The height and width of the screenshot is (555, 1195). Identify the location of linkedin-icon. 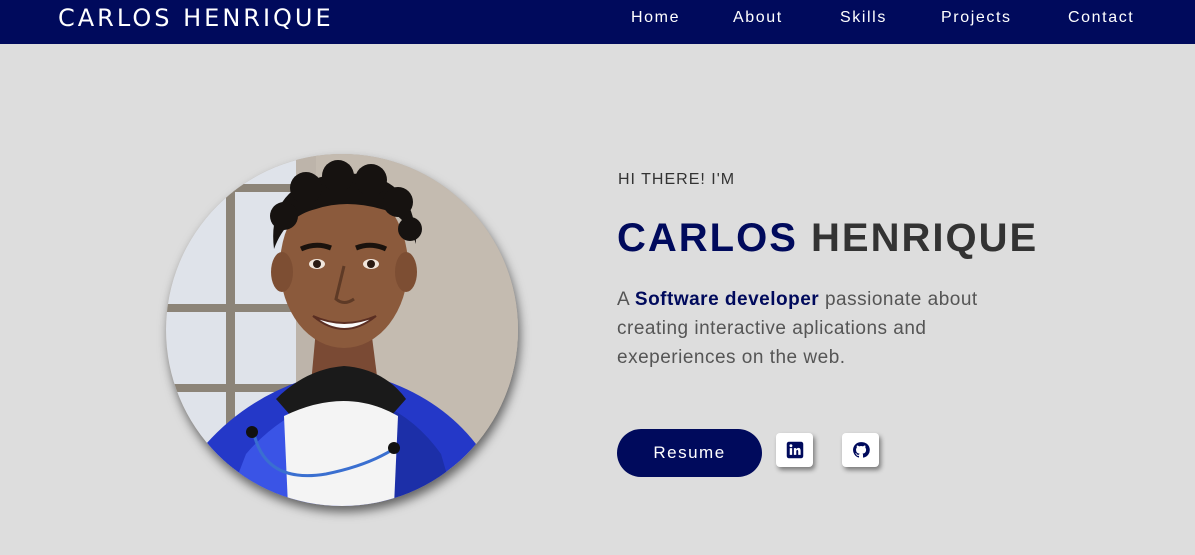
(794, 450).